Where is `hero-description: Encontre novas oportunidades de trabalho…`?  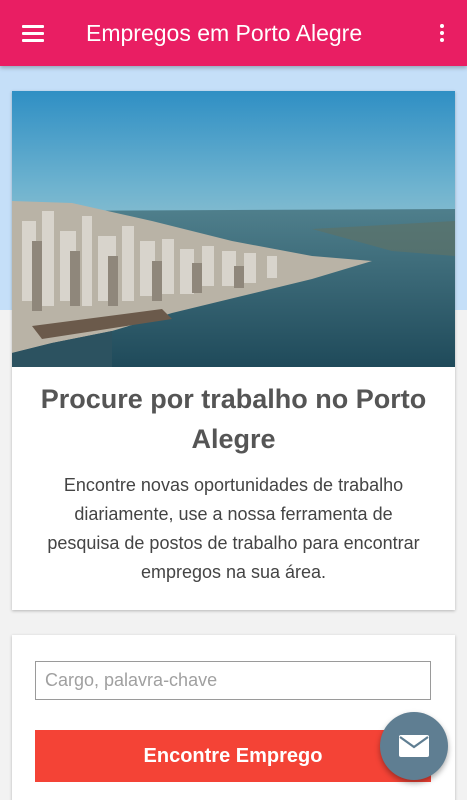 hero-description: Encontre novas oportunidades de trabalho… is located at coordinates (233, 528).